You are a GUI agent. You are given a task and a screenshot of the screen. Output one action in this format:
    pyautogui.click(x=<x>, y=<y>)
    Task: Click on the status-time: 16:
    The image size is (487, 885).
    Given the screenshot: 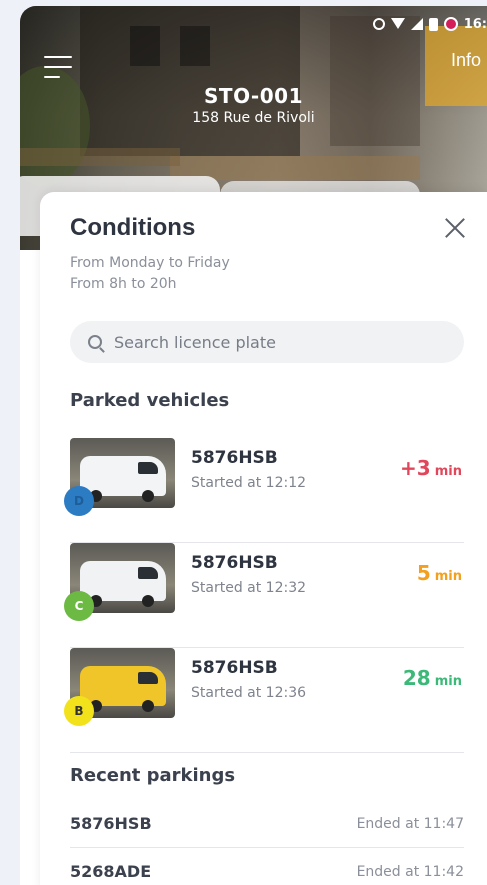 What is the action you would take?
    pyautogui.click(x=475, y=24)
    